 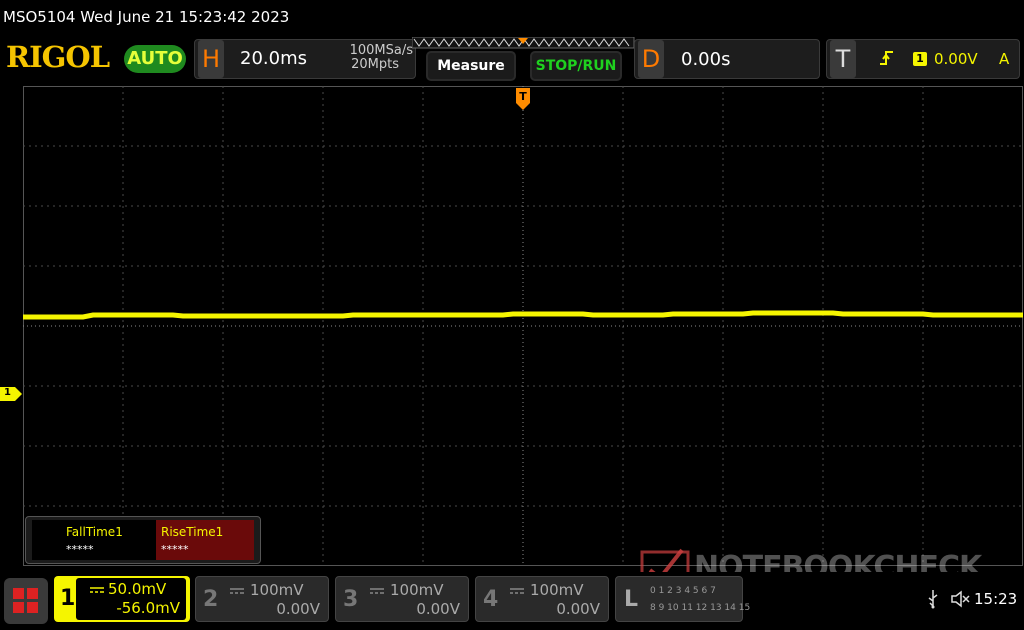 I want to click on horizontal-panel: H 20.0ms 100MSa/s 20Mpts, so click(x=305, y=59).